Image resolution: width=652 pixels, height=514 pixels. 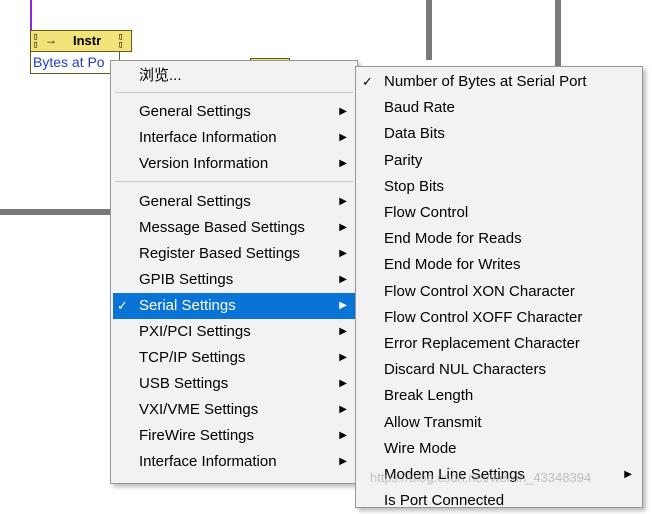 I want to click on submenu-item-label: Flow Control XON Character, so click(x=479, y=291).